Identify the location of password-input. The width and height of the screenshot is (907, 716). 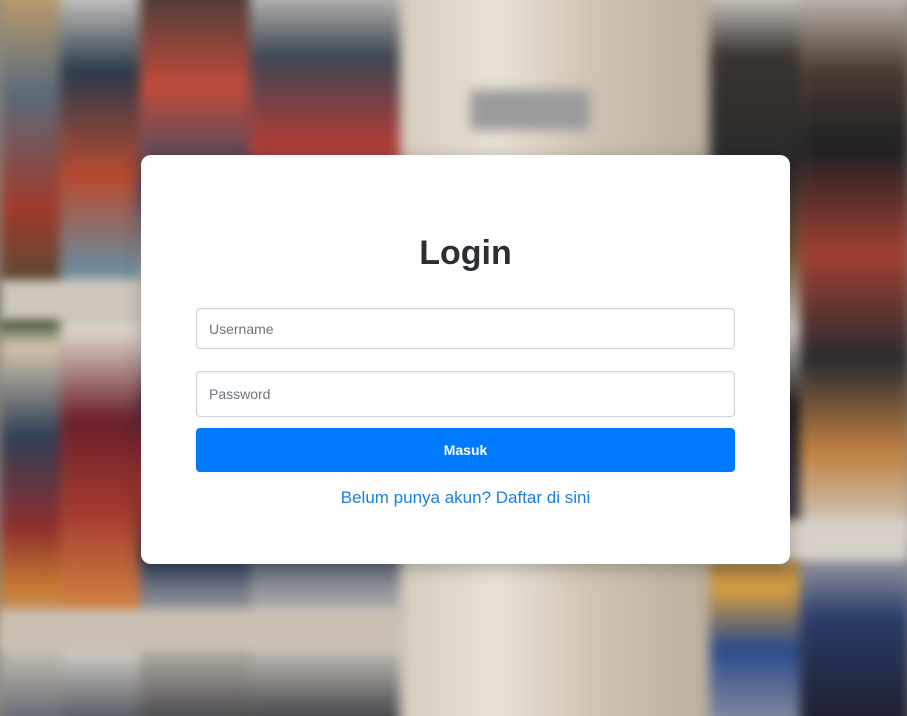
(465, 394).